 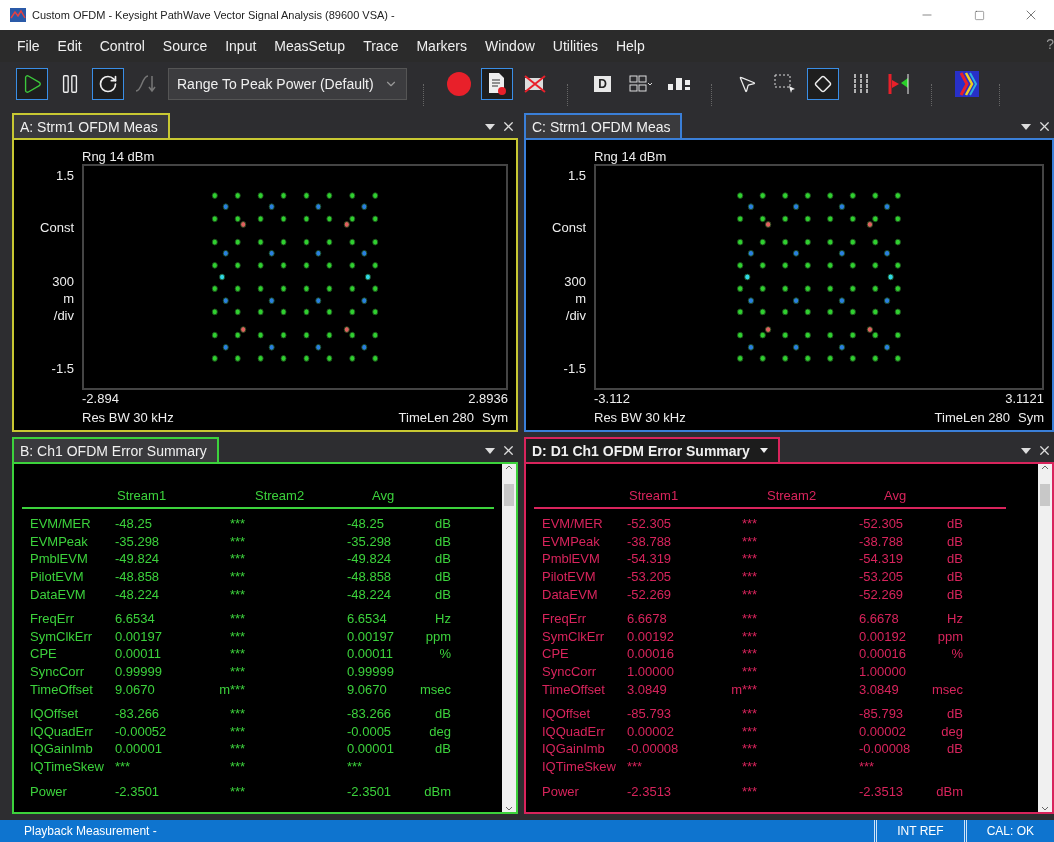 I want to click on unit-label: Hz, so click(x=442, y=619).